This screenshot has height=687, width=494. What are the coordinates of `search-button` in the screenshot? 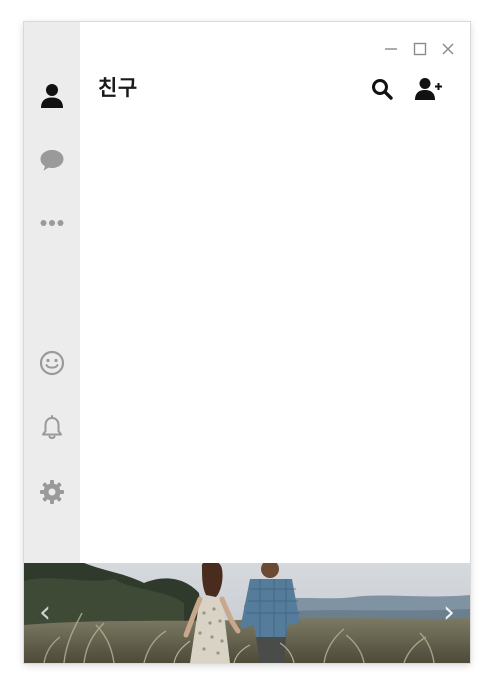 It's located at (382, 89).